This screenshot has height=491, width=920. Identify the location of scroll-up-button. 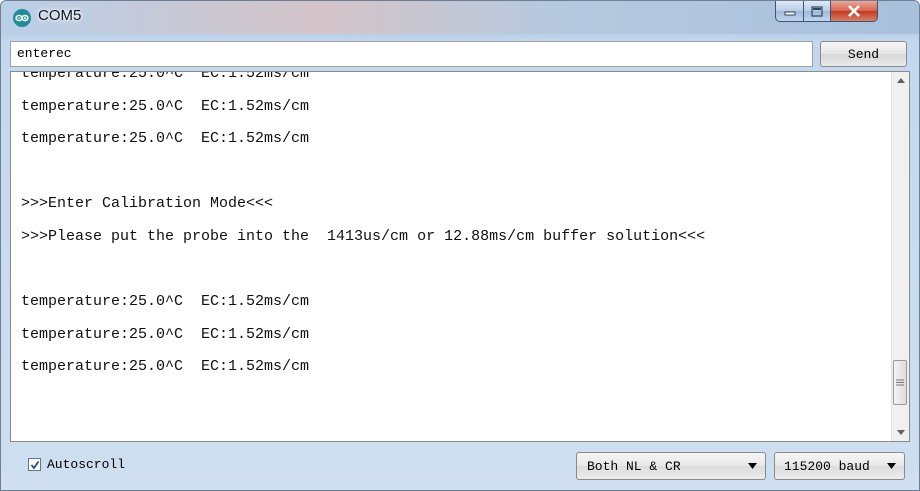
(900, 80).